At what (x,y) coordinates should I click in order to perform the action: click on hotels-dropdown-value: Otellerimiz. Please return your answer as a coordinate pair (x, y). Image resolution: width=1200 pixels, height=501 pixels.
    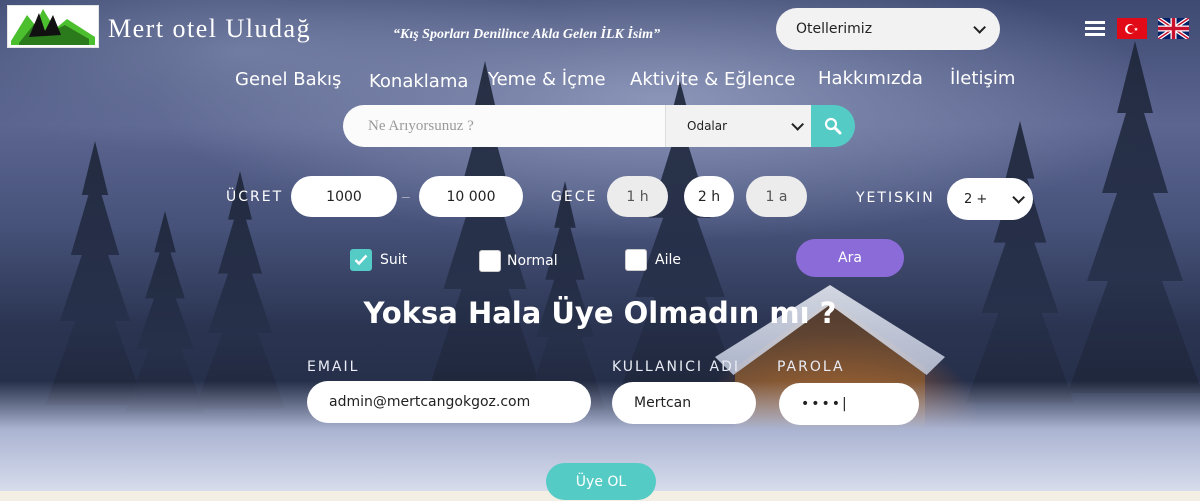
    Looking at the image, I should click on (834, 29).